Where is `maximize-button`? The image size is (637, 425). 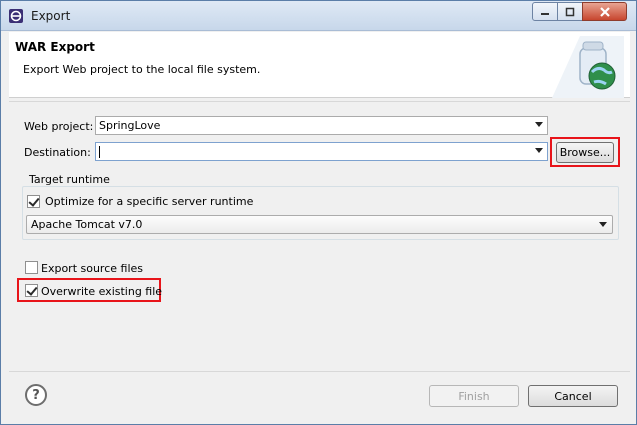 maximize-button is located at coordinates (570, 11).